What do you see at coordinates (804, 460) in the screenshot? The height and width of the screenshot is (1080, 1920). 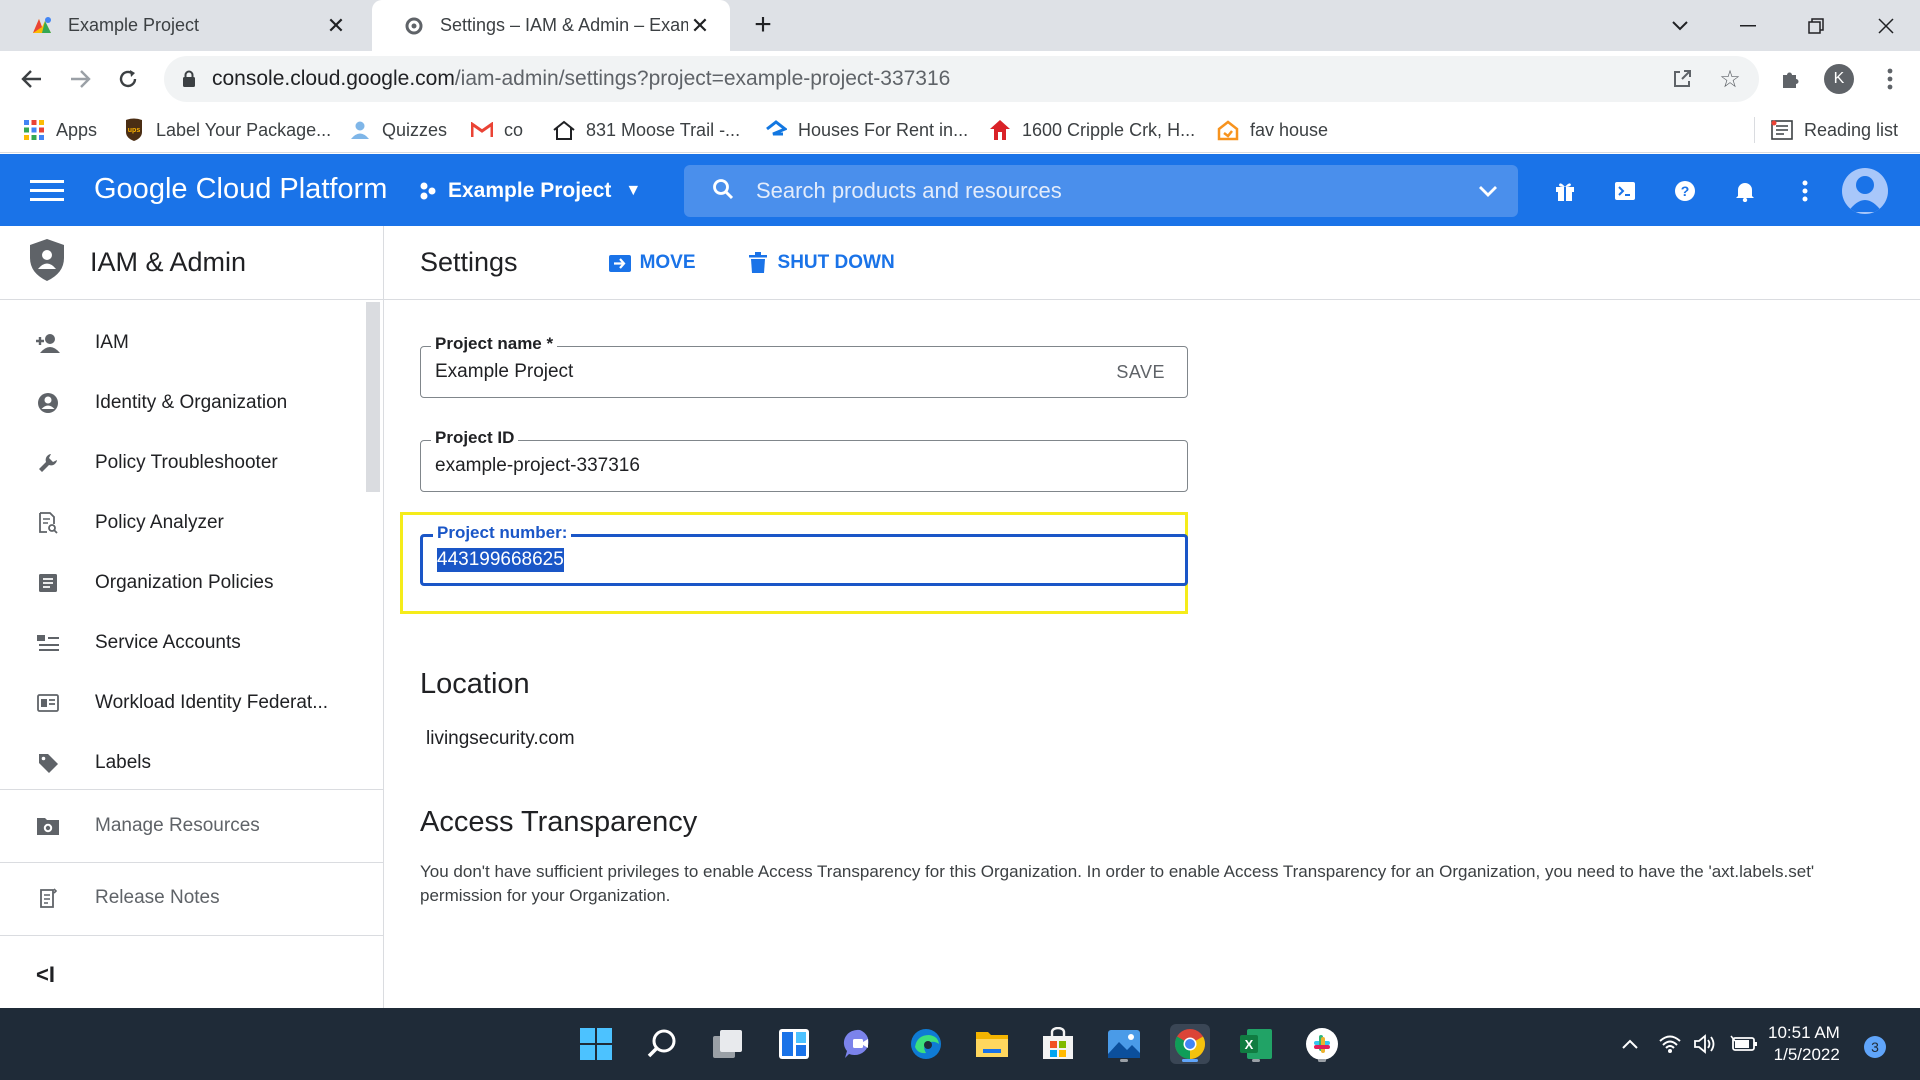 I see `project-id-field: Project ID example-project-337316` at bounding box center [804, 460].